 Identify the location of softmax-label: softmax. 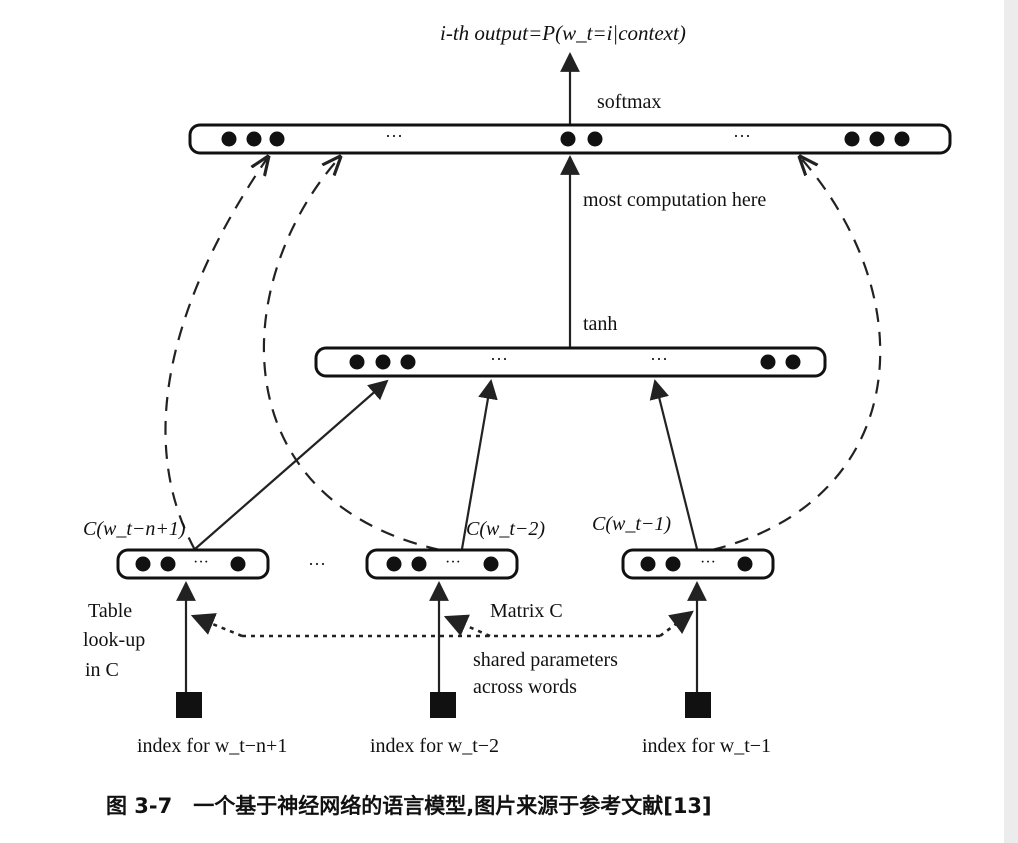
(629, 102).